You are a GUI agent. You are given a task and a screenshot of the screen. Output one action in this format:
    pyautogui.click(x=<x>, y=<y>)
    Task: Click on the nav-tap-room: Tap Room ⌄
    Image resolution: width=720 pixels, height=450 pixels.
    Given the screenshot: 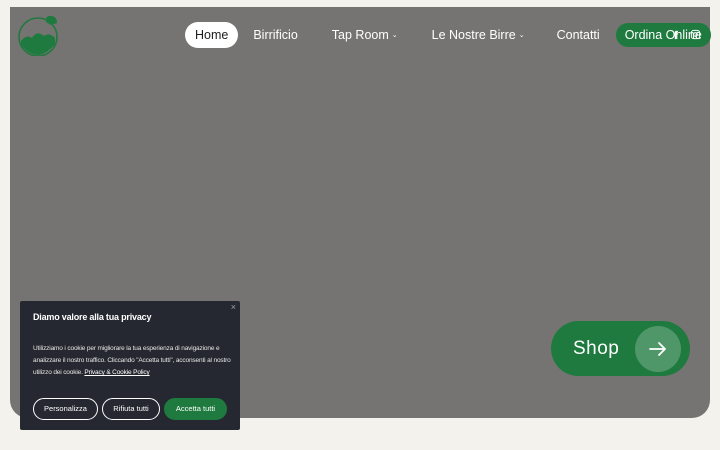 What is the action you would take?
    pyautogui.click(x=365, y=35)
    